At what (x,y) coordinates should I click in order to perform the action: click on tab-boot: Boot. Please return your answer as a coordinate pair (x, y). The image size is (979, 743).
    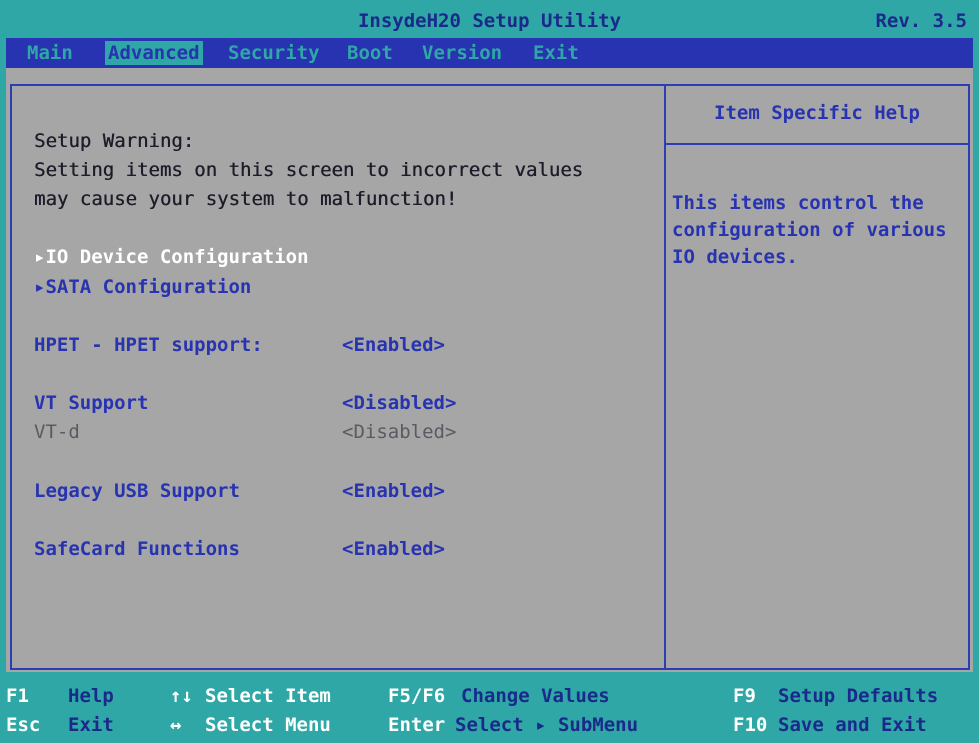
    Looking at the image, I should click on (370, 53).